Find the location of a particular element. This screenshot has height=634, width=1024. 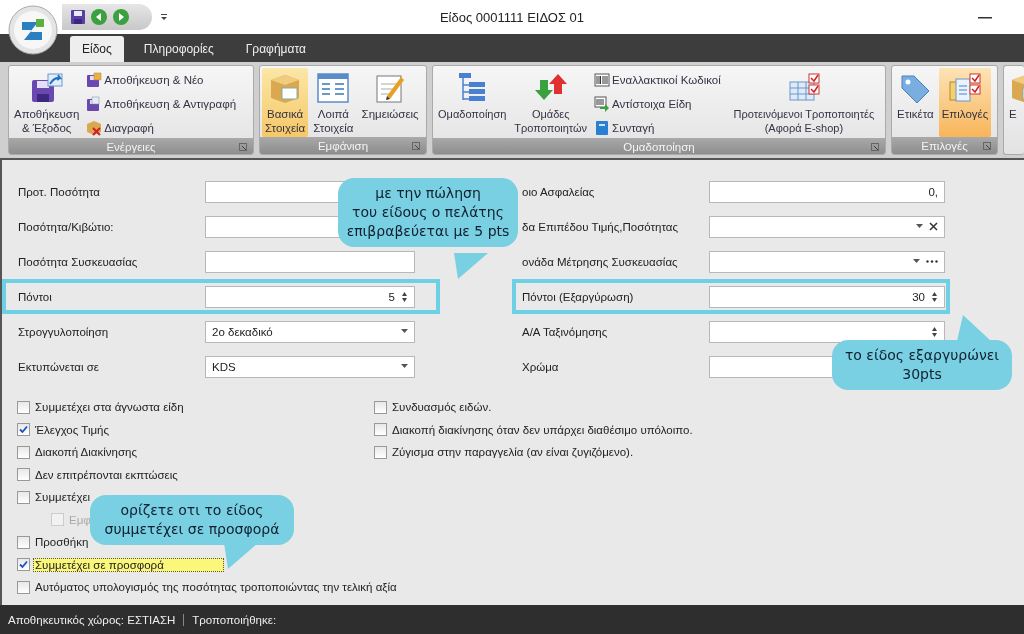

checkbox-label: Δεν επιτρέπονται εκπτώσεις is located at coordinates (106, 474).